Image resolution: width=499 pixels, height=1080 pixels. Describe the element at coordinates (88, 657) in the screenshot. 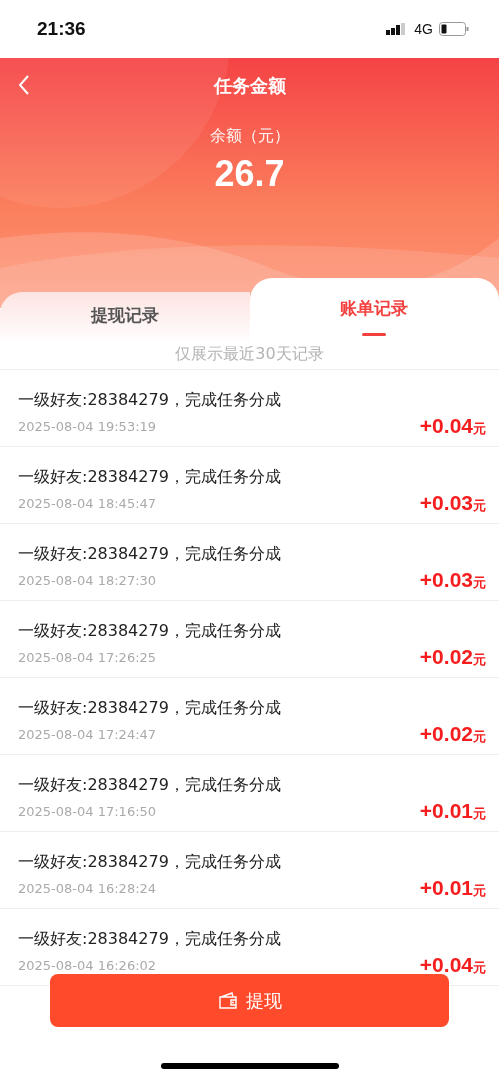

I see `record-time: 2025-08-04 17:26:25` at that location.